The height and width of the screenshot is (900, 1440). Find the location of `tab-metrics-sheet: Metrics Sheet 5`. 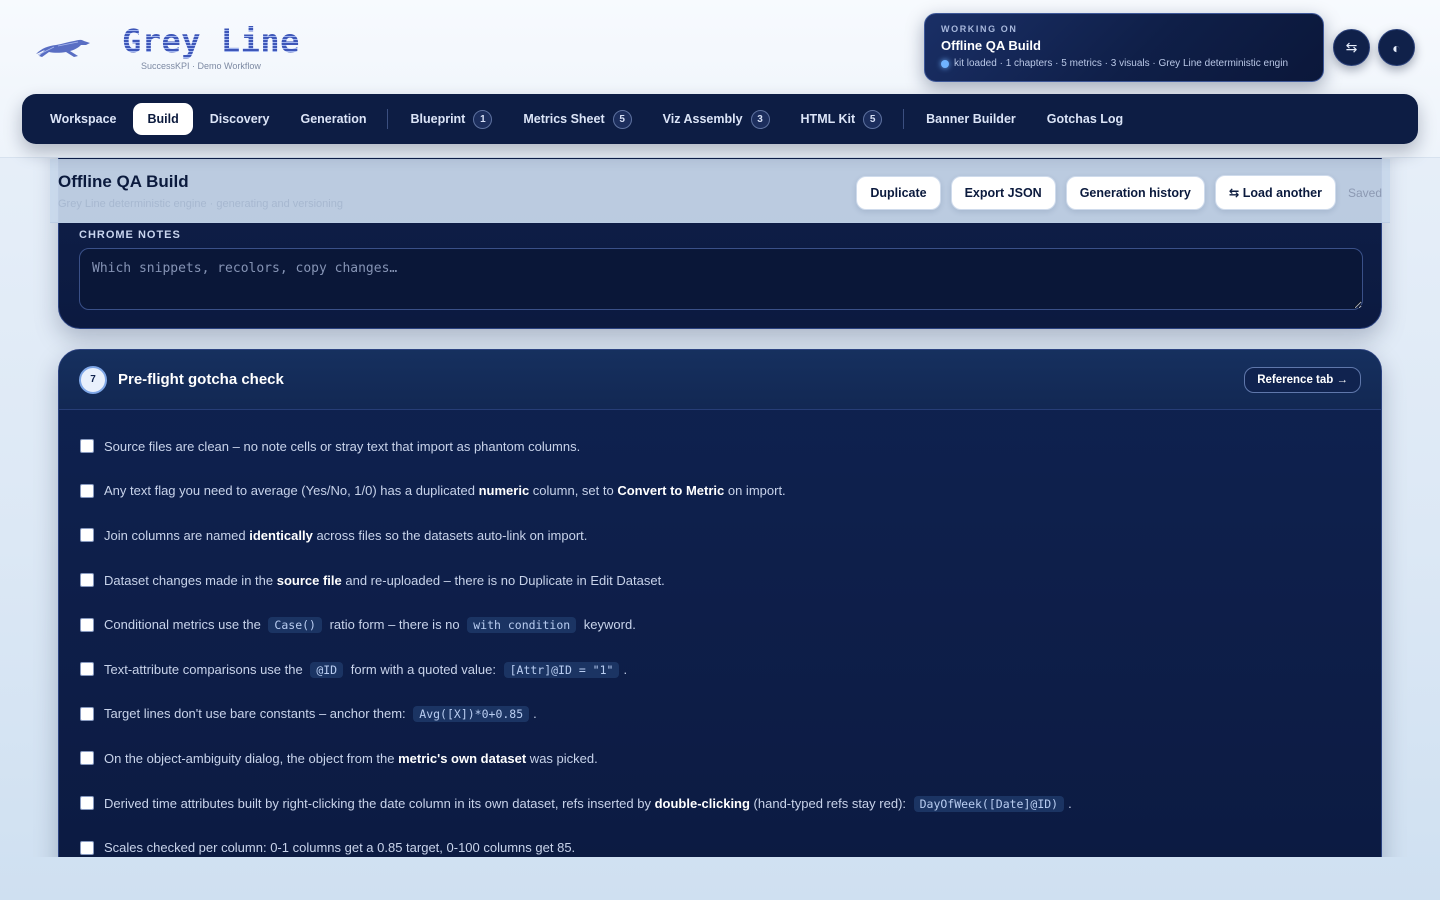

tab-metrics-sheet: Metrics Sheet 5 is located at coordinates (577, 119).